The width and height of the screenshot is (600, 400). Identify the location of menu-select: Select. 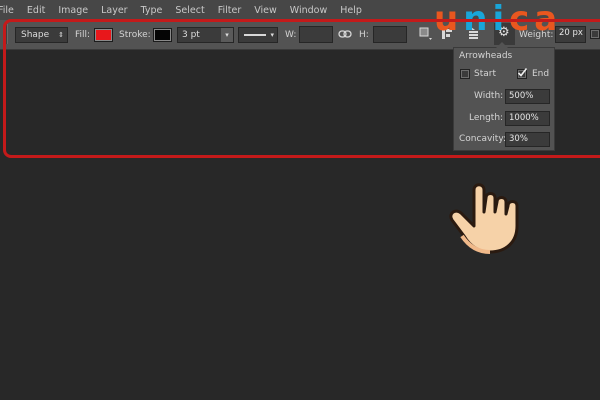
(189, 10).